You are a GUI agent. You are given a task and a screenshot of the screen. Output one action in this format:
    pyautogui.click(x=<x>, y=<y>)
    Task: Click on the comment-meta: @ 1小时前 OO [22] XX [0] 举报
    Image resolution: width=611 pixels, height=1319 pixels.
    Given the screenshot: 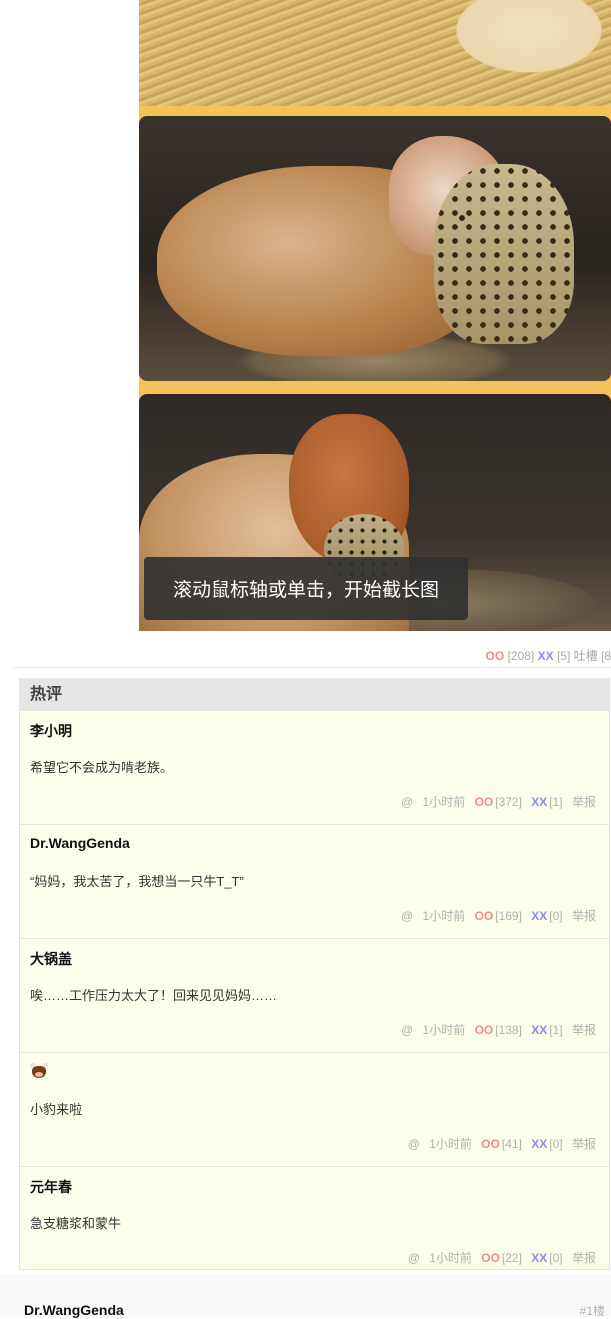 What is the action you would take?
    pyautogui.click(x=499, y=1257)
    